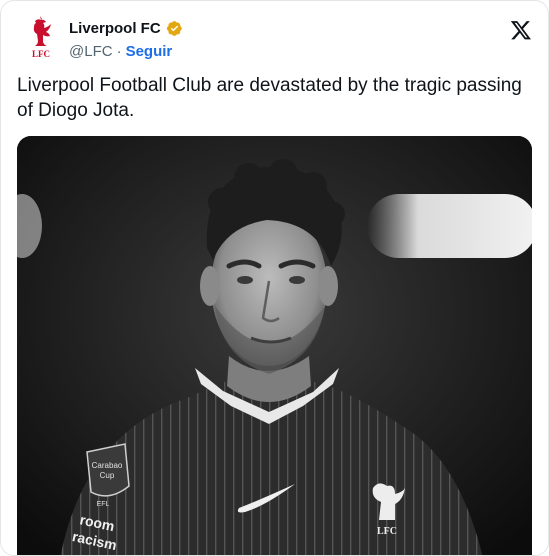  I want to click on lfc-crest-avatar: LFC, so click(41, 39).